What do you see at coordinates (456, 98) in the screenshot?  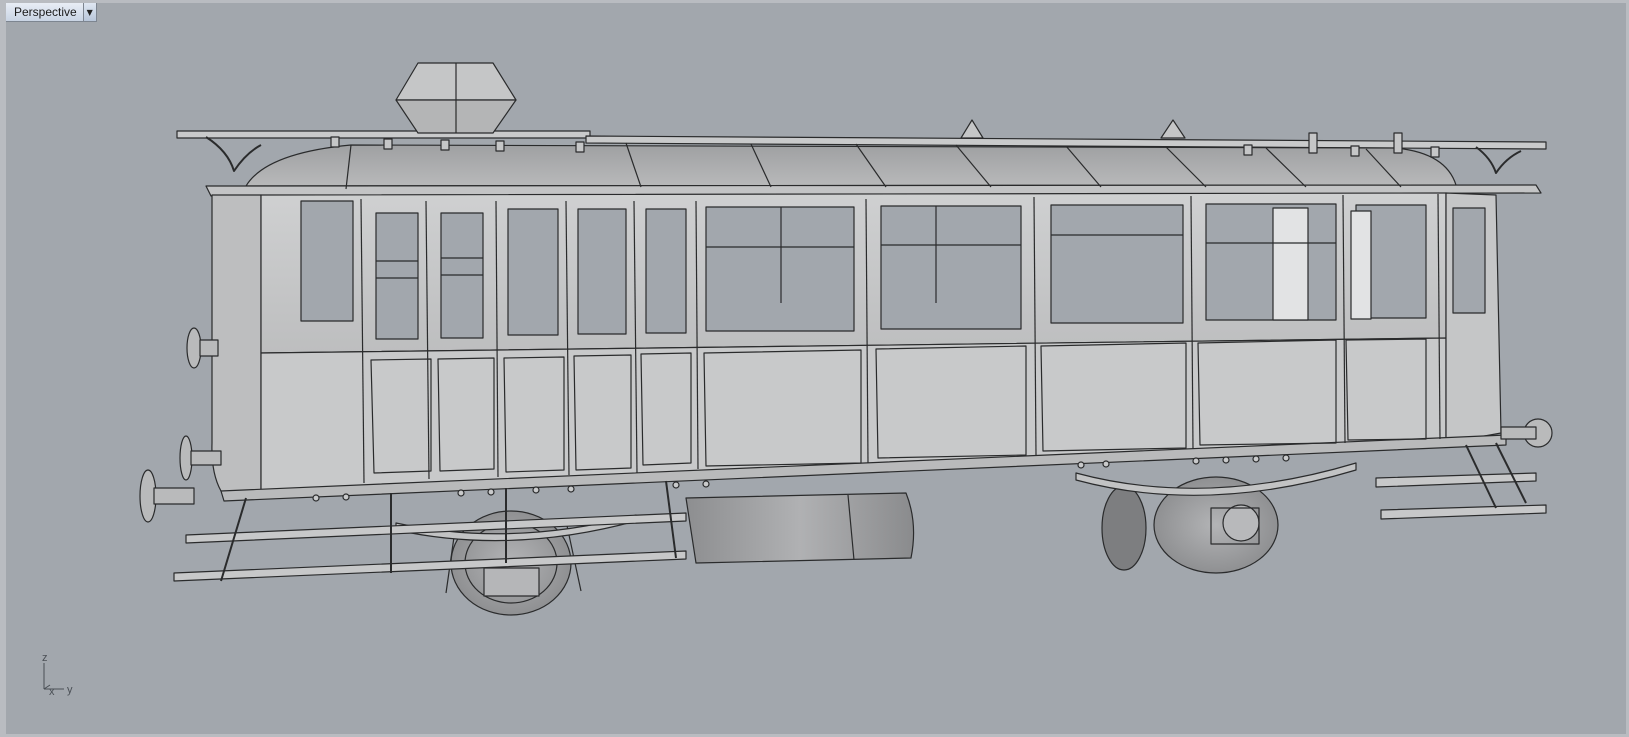 I see `roof-ventilator` at bounding box center [456, 98].